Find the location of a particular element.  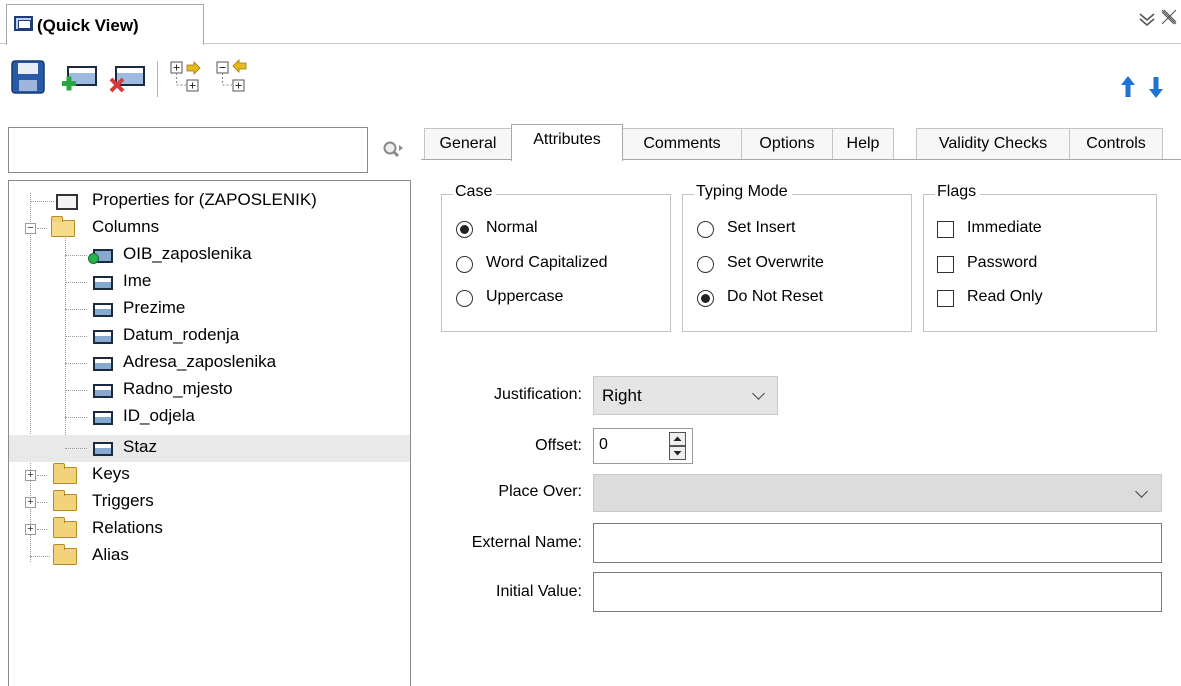

tree-item-properties: Properties for (ZAPOSLENIK) is located at coordinates (209, 201).